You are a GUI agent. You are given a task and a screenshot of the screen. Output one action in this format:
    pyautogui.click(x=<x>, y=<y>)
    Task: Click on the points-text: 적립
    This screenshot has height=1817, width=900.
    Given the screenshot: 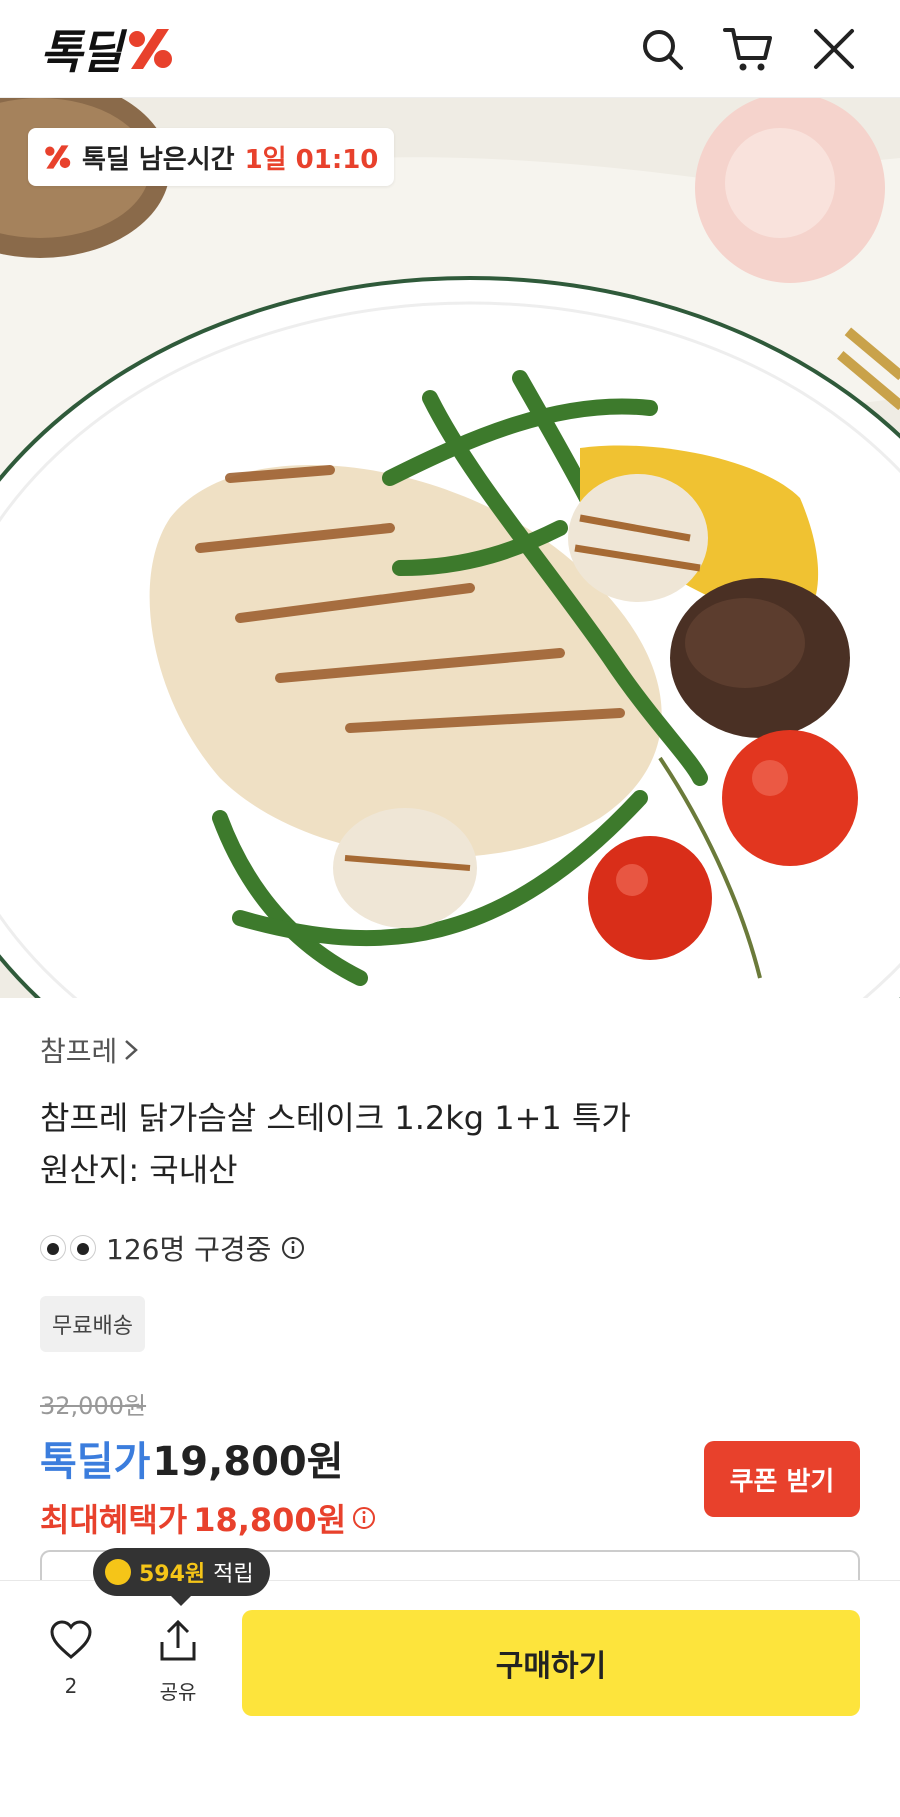 What is the action you would take?
    pyautogui.click(x=233, y=1574)
    